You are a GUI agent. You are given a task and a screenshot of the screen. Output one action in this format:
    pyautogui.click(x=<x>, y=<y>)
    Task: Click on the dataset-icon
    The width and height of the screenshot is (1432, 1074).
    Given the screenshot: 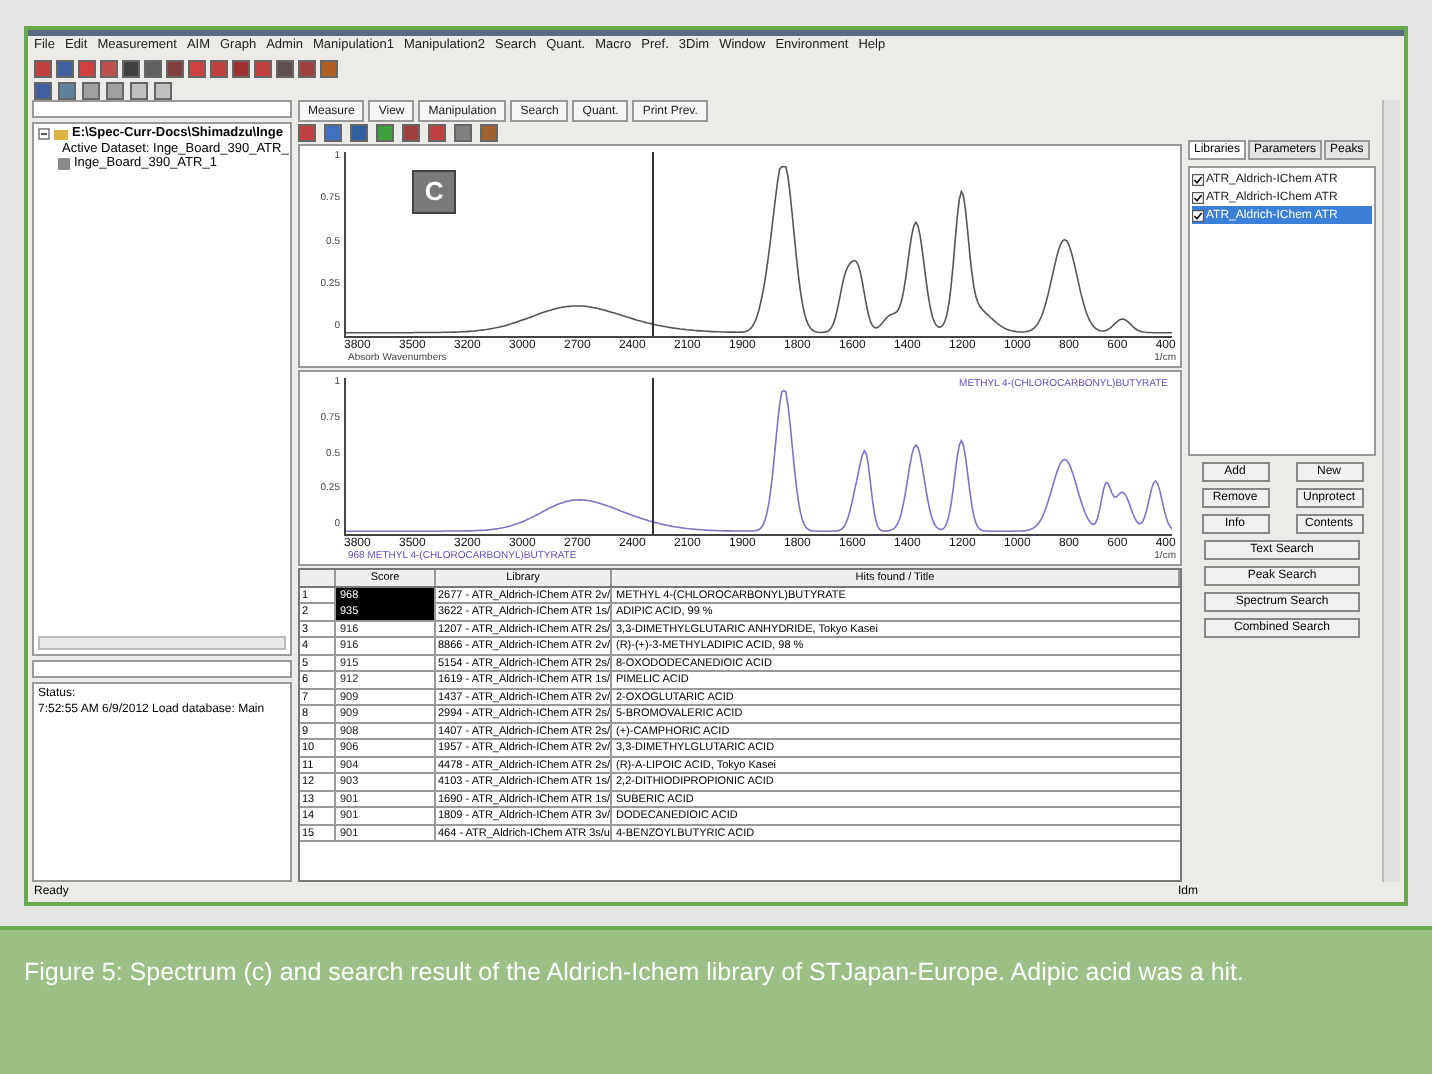 What is the action you would take?
    pyautogui.click(x=64, y=164)
    